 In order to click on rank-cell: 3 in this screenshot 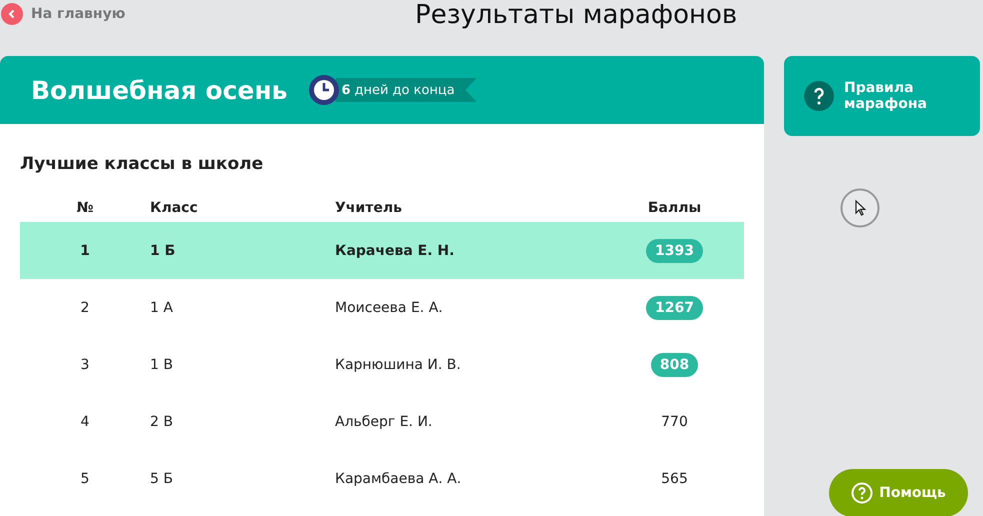, I will do `click(85, 364)`.